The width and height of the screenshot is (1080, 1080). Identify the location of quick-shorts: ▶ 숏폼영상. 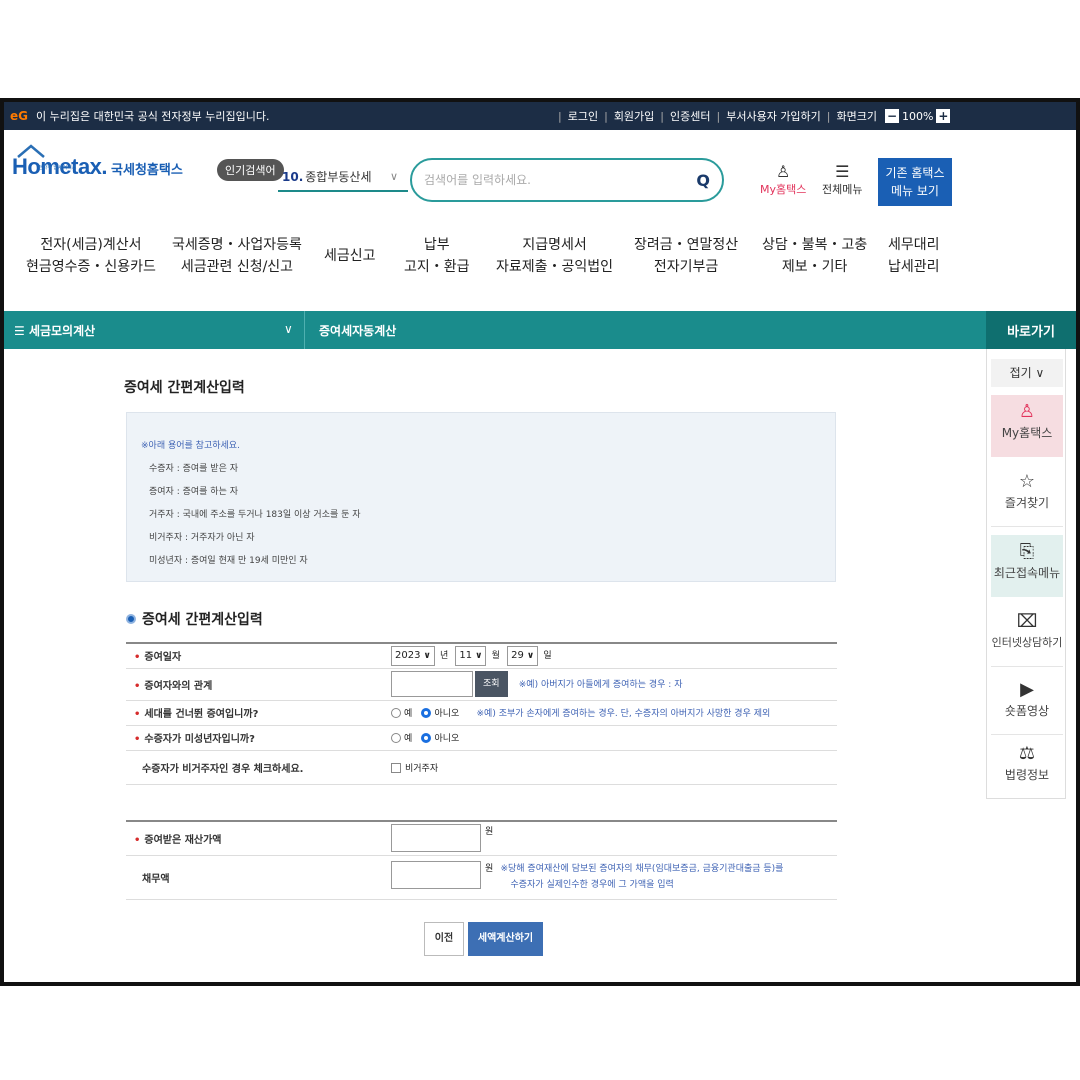
(1027, 704).